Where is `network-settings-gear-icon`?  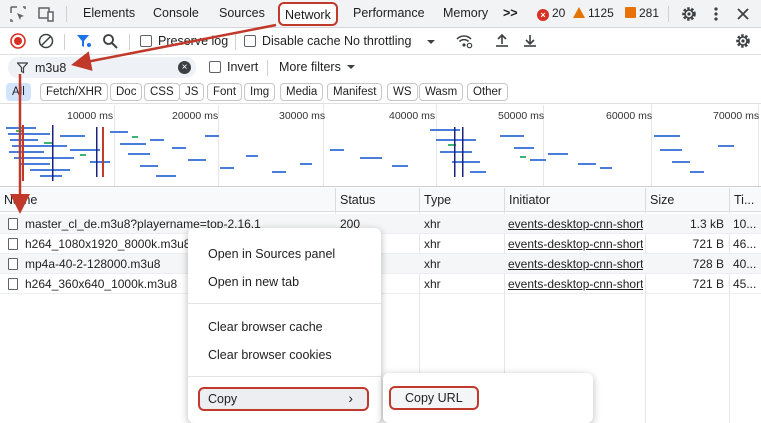
network-settings-gear-icon is located at coordinates (743, 41).